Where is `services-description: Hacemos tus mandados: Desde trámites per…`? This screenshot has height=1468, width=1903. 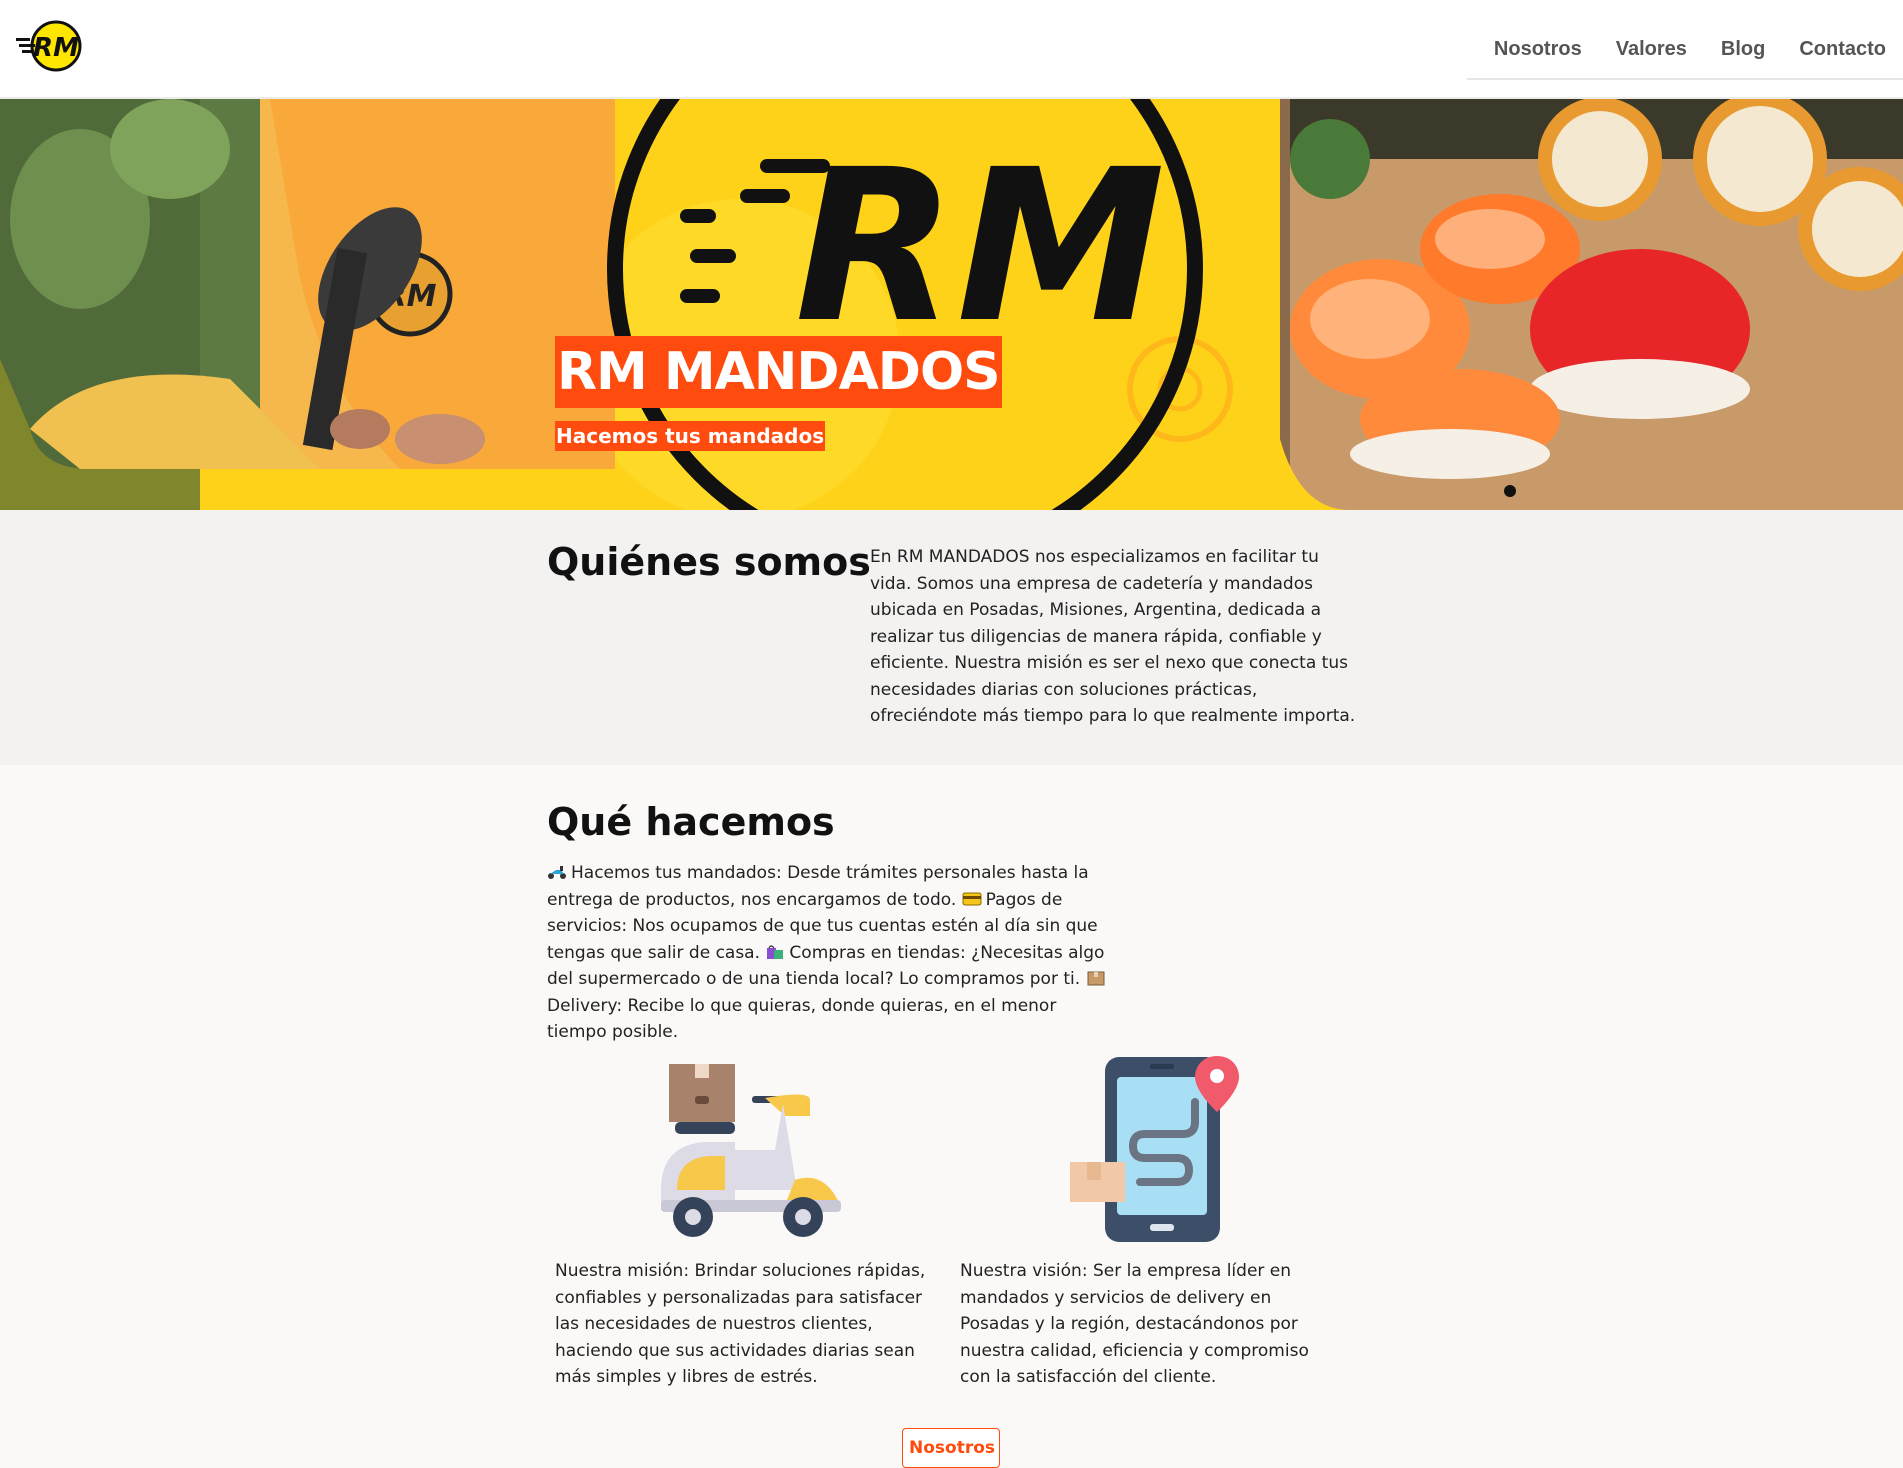 services-description: Hacemos tus mandados: Desde trámites per… is located at coordinates (829, 953).